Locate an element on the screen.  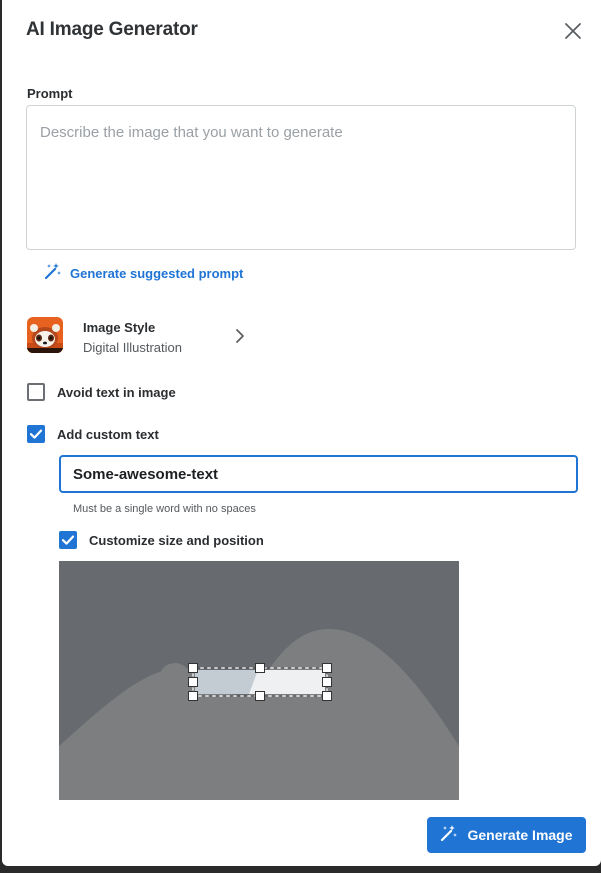
resize-handle-bottom is located at coordinates (260, 696).